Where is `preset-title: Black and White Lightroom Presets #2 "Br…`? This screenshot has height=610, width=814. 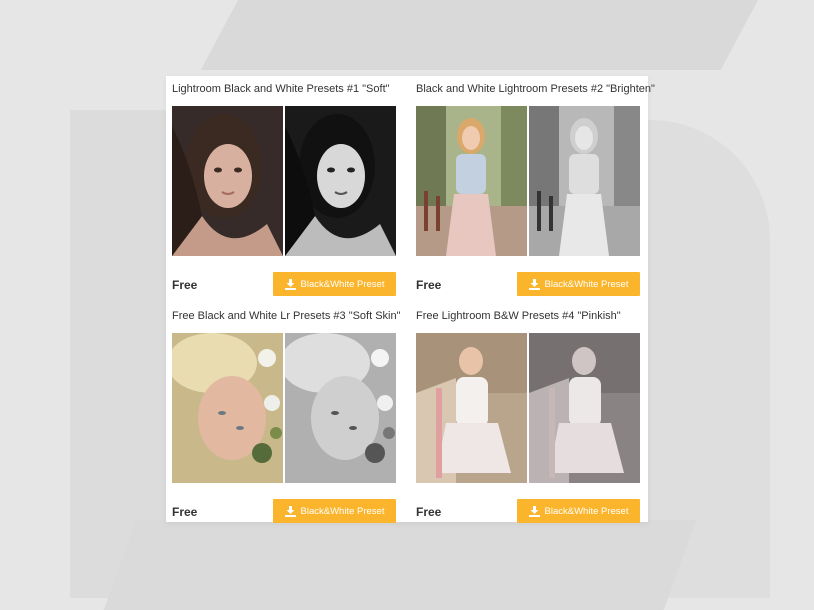 preset-title: Black and White Lightroom Presets #2 "Br… is located at coordinates (535, 89).